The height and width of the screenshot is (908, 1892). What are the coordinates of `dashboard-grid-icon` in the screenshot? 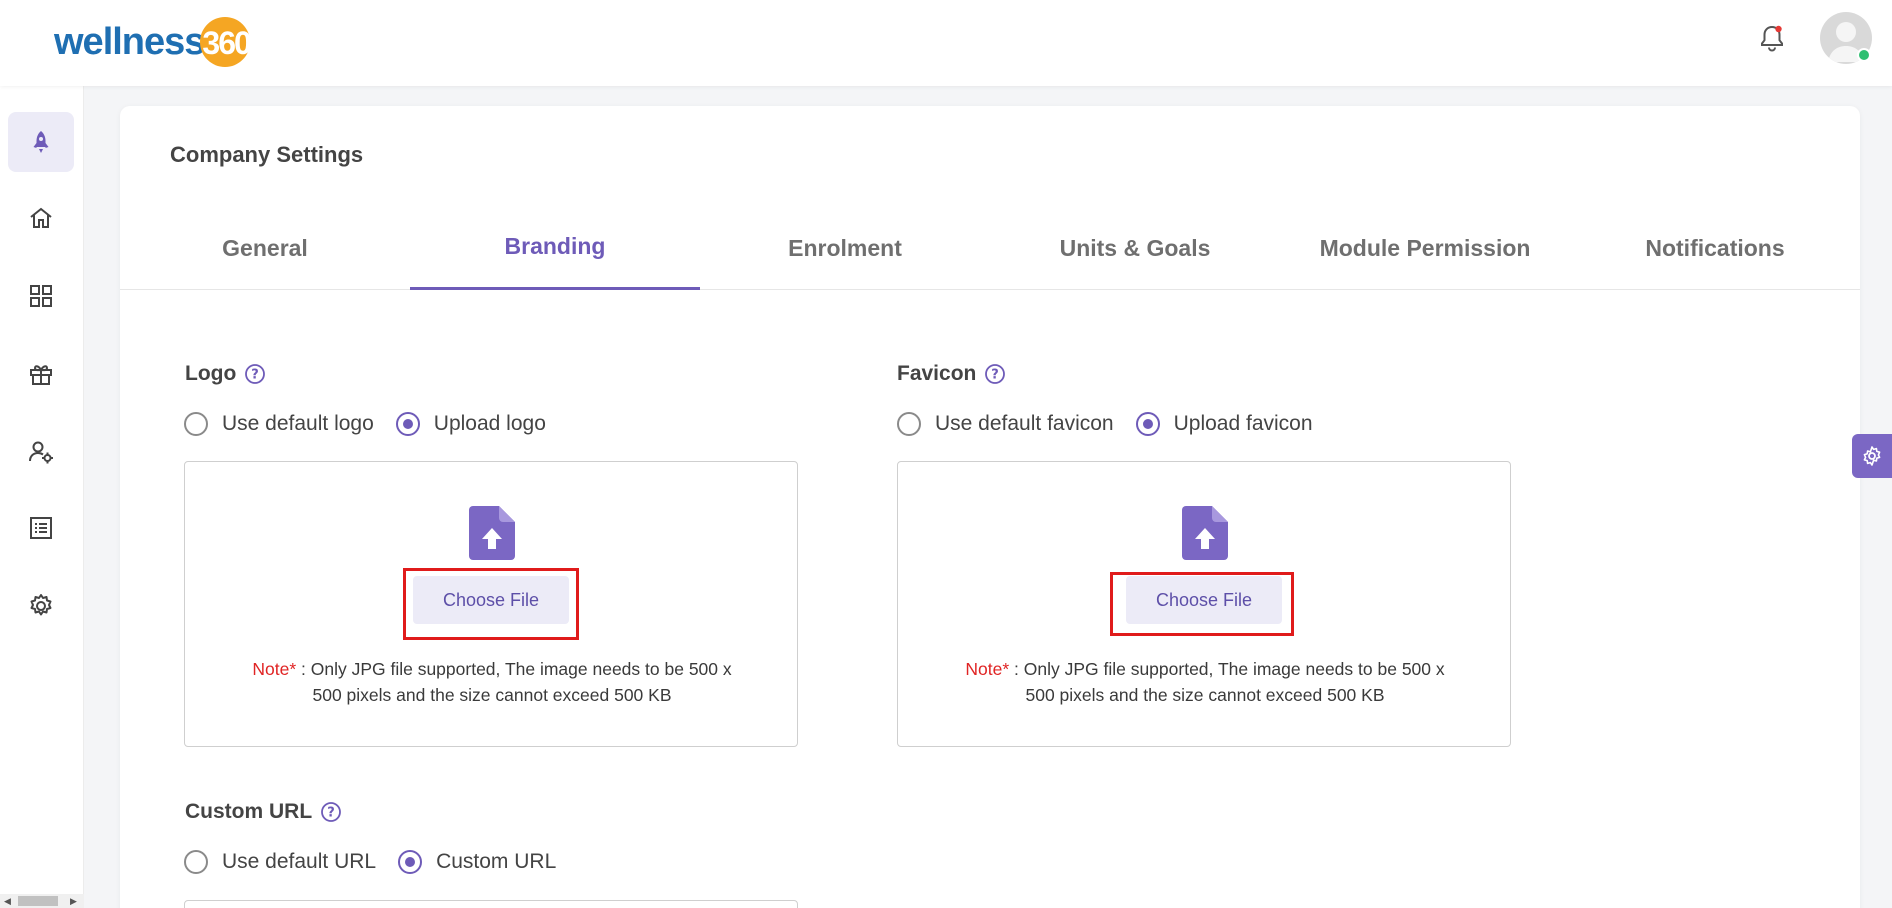 It's located at (41, 296).